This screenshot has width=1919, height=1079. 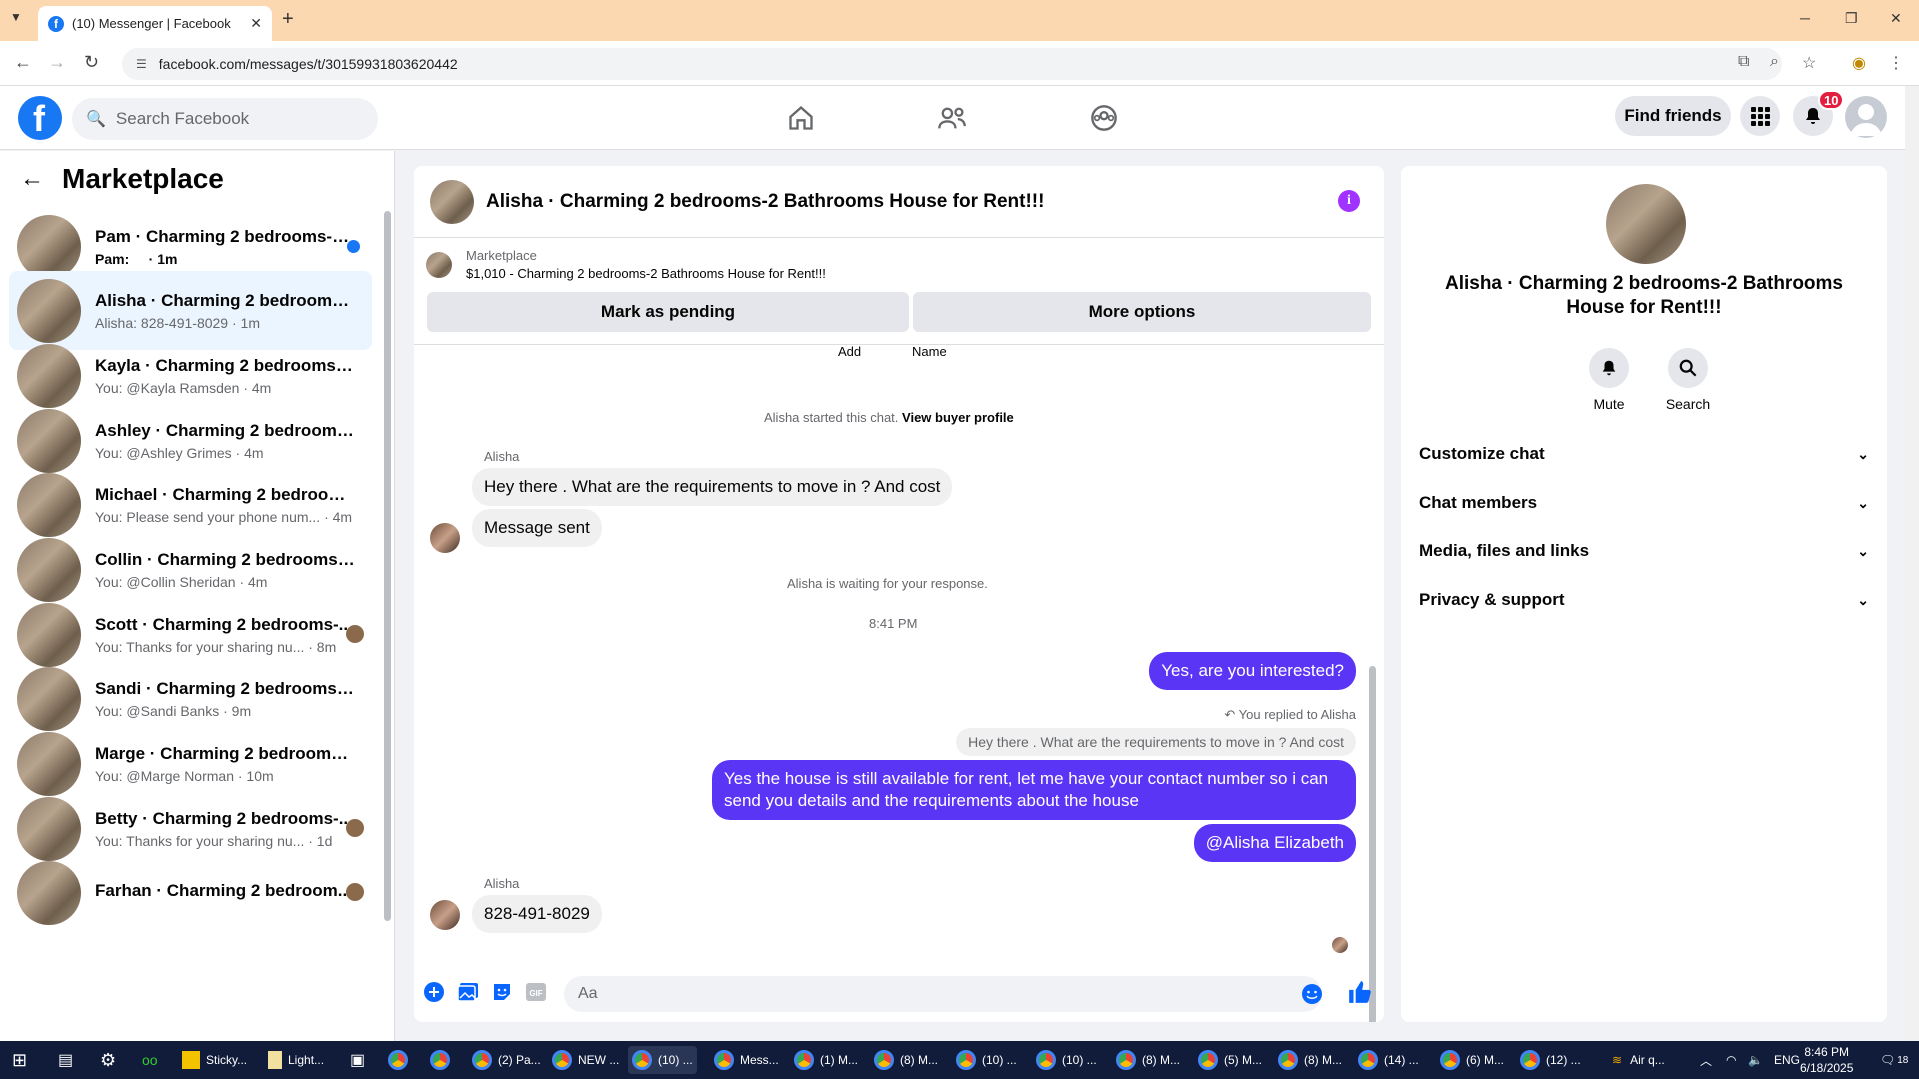 What do you see at coordinates (357, 1060) in the screenshot?
I see `app-icon: ▣` at bounding box center [357, 1060].